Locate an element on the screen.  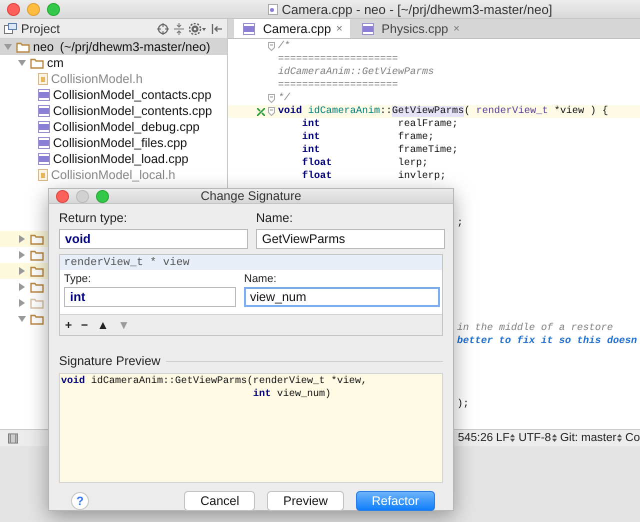
code-line: float invlerp; is located at coordinates (373, 176).